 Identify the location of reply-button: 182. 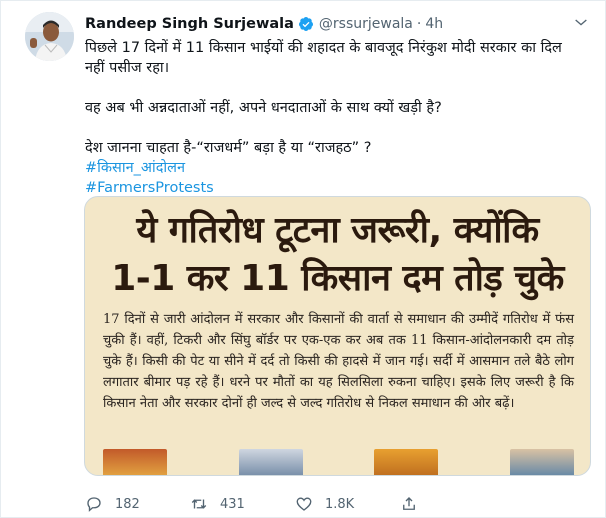
(137, 504).